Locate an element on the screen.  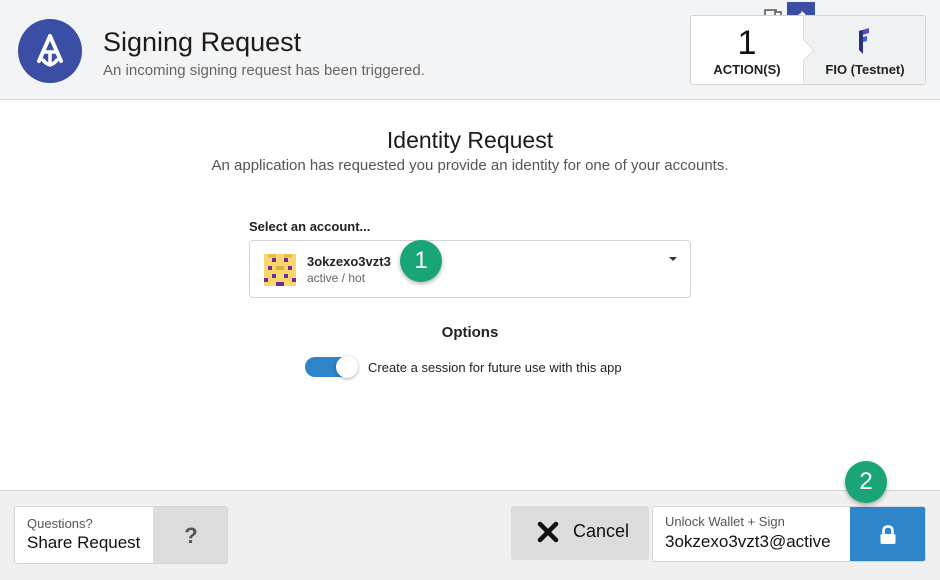
chevron-down-icon is located at coordinates (673, 259).